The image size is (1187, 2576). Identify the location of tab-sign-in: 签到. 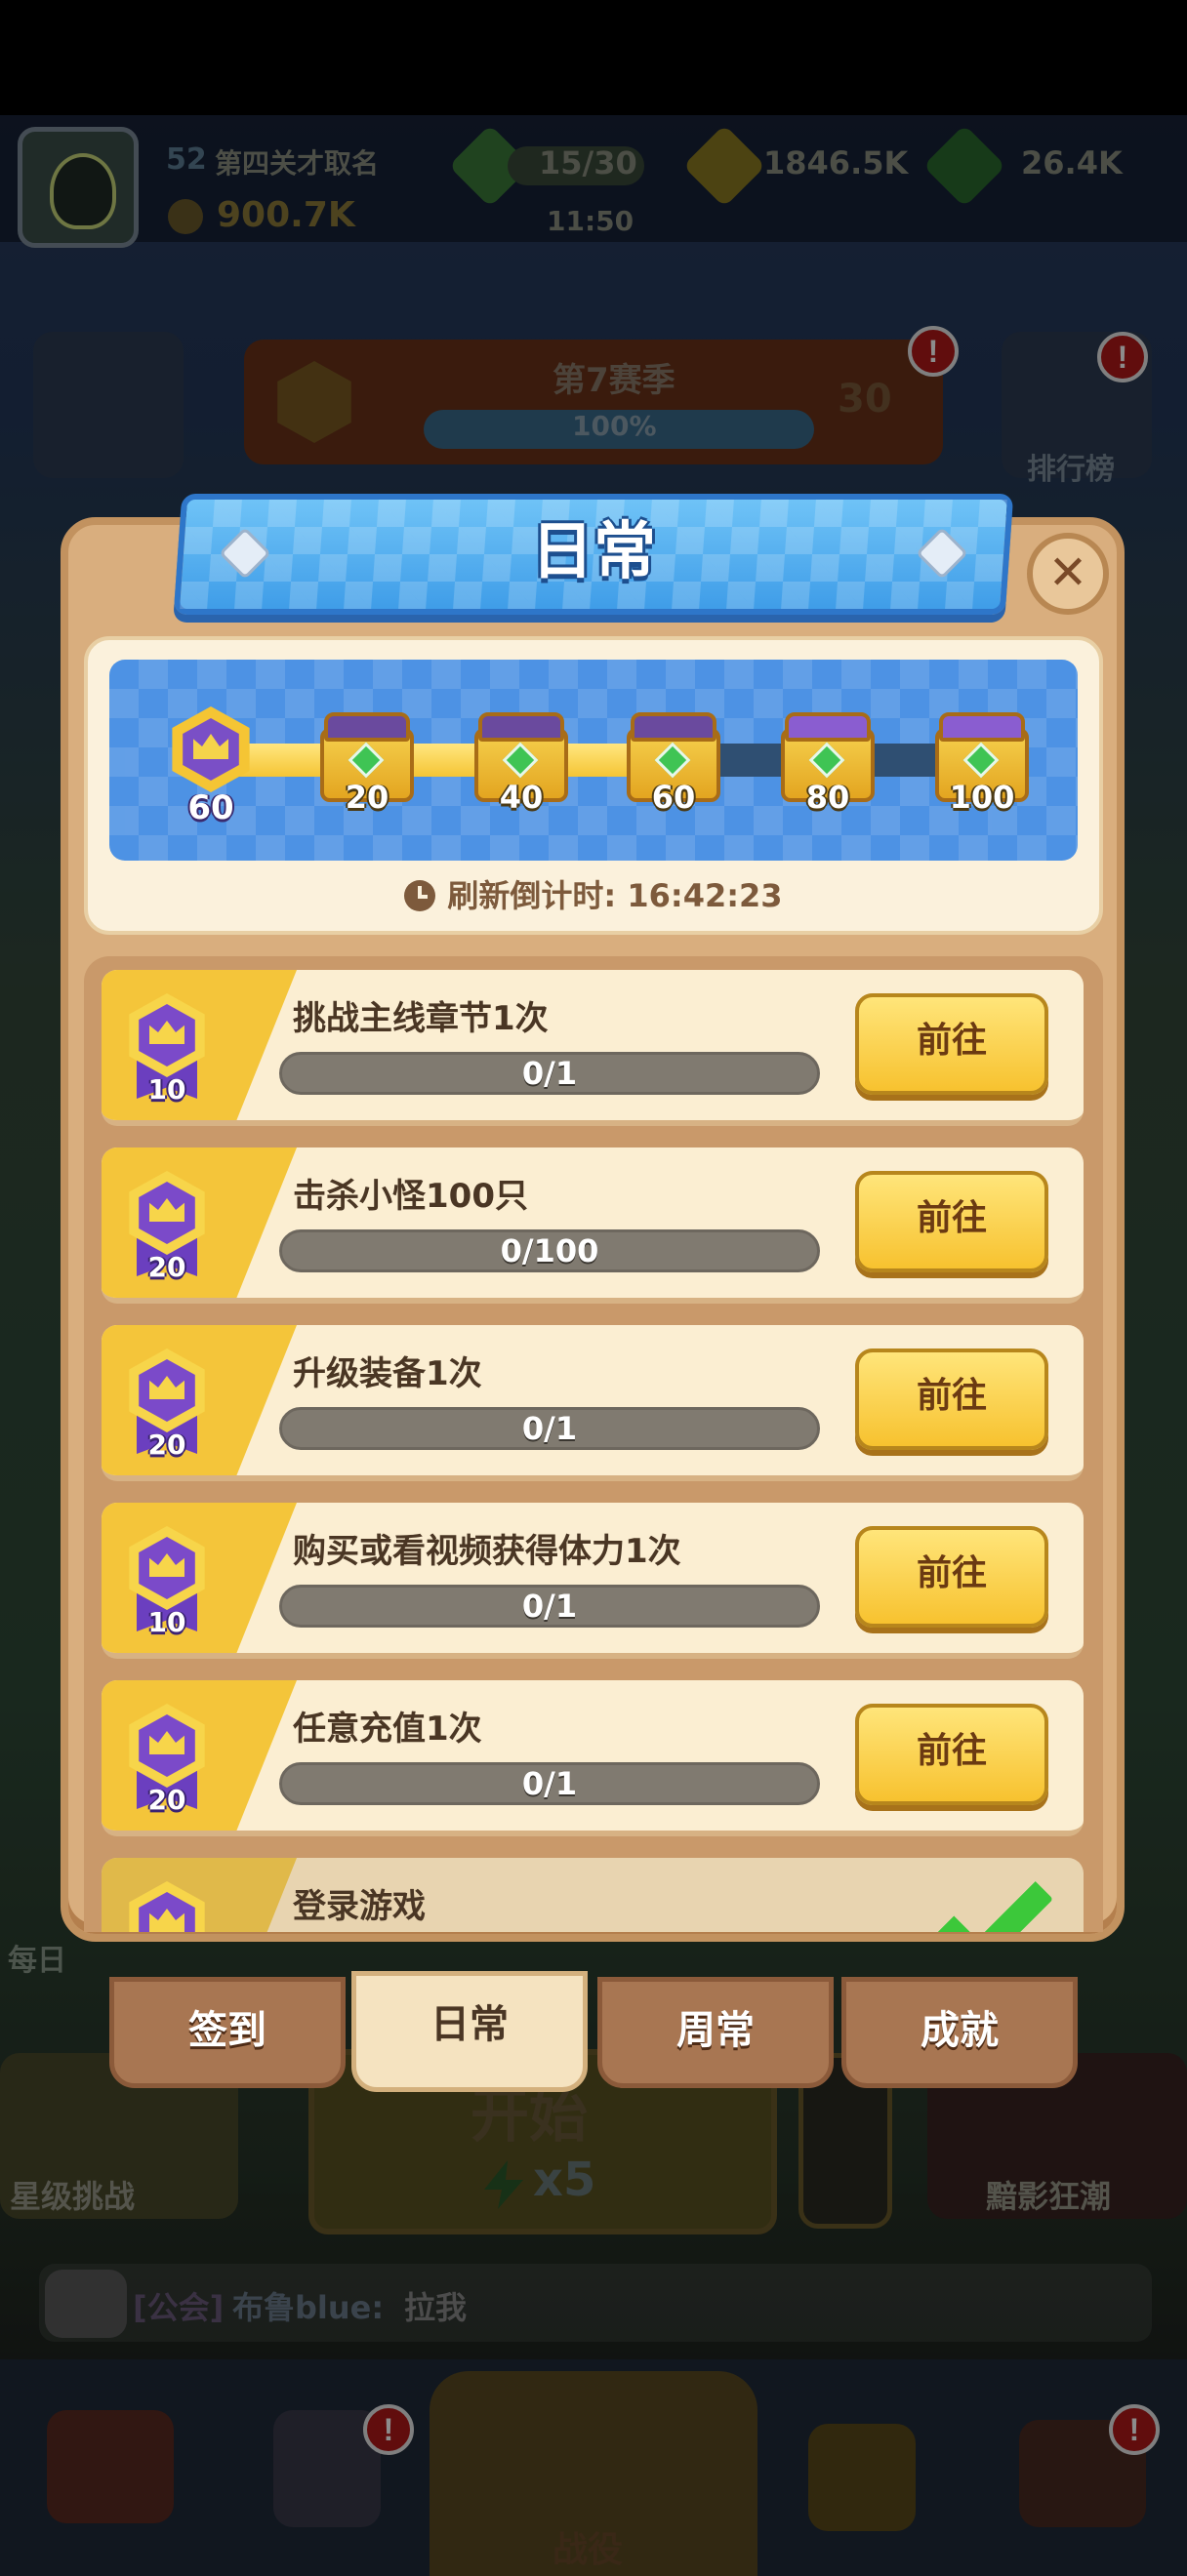
(227, 2032).